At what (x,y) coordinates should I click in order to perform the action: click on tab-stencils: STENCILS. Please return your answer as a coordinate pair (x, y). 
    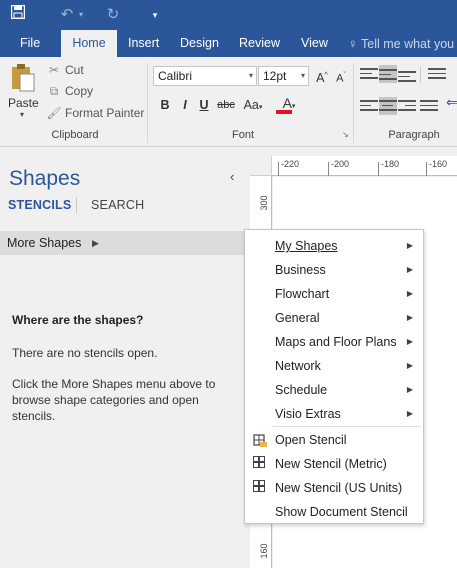
    Looking at the image, I should click on (39, 205).